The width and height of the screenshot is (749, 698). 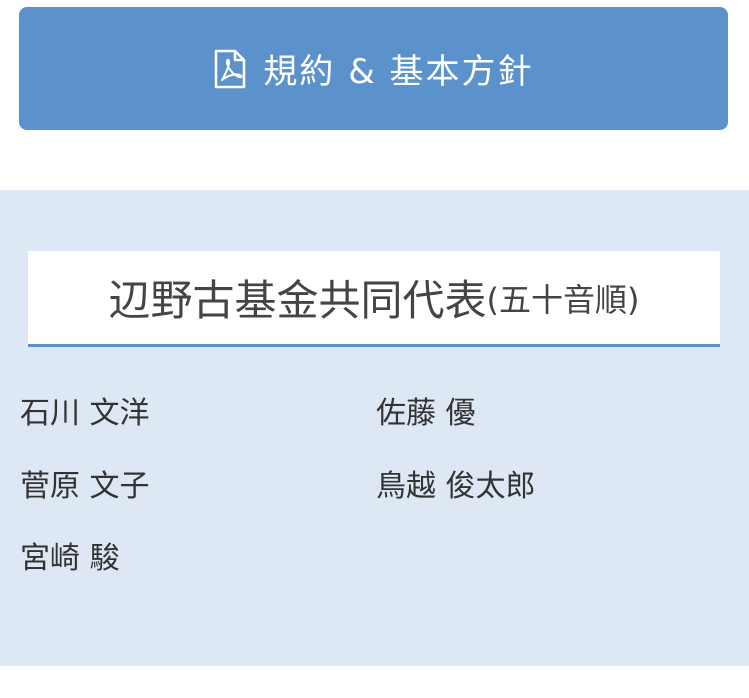 I want to click on bottom-strip, so click(x=374, y=682).